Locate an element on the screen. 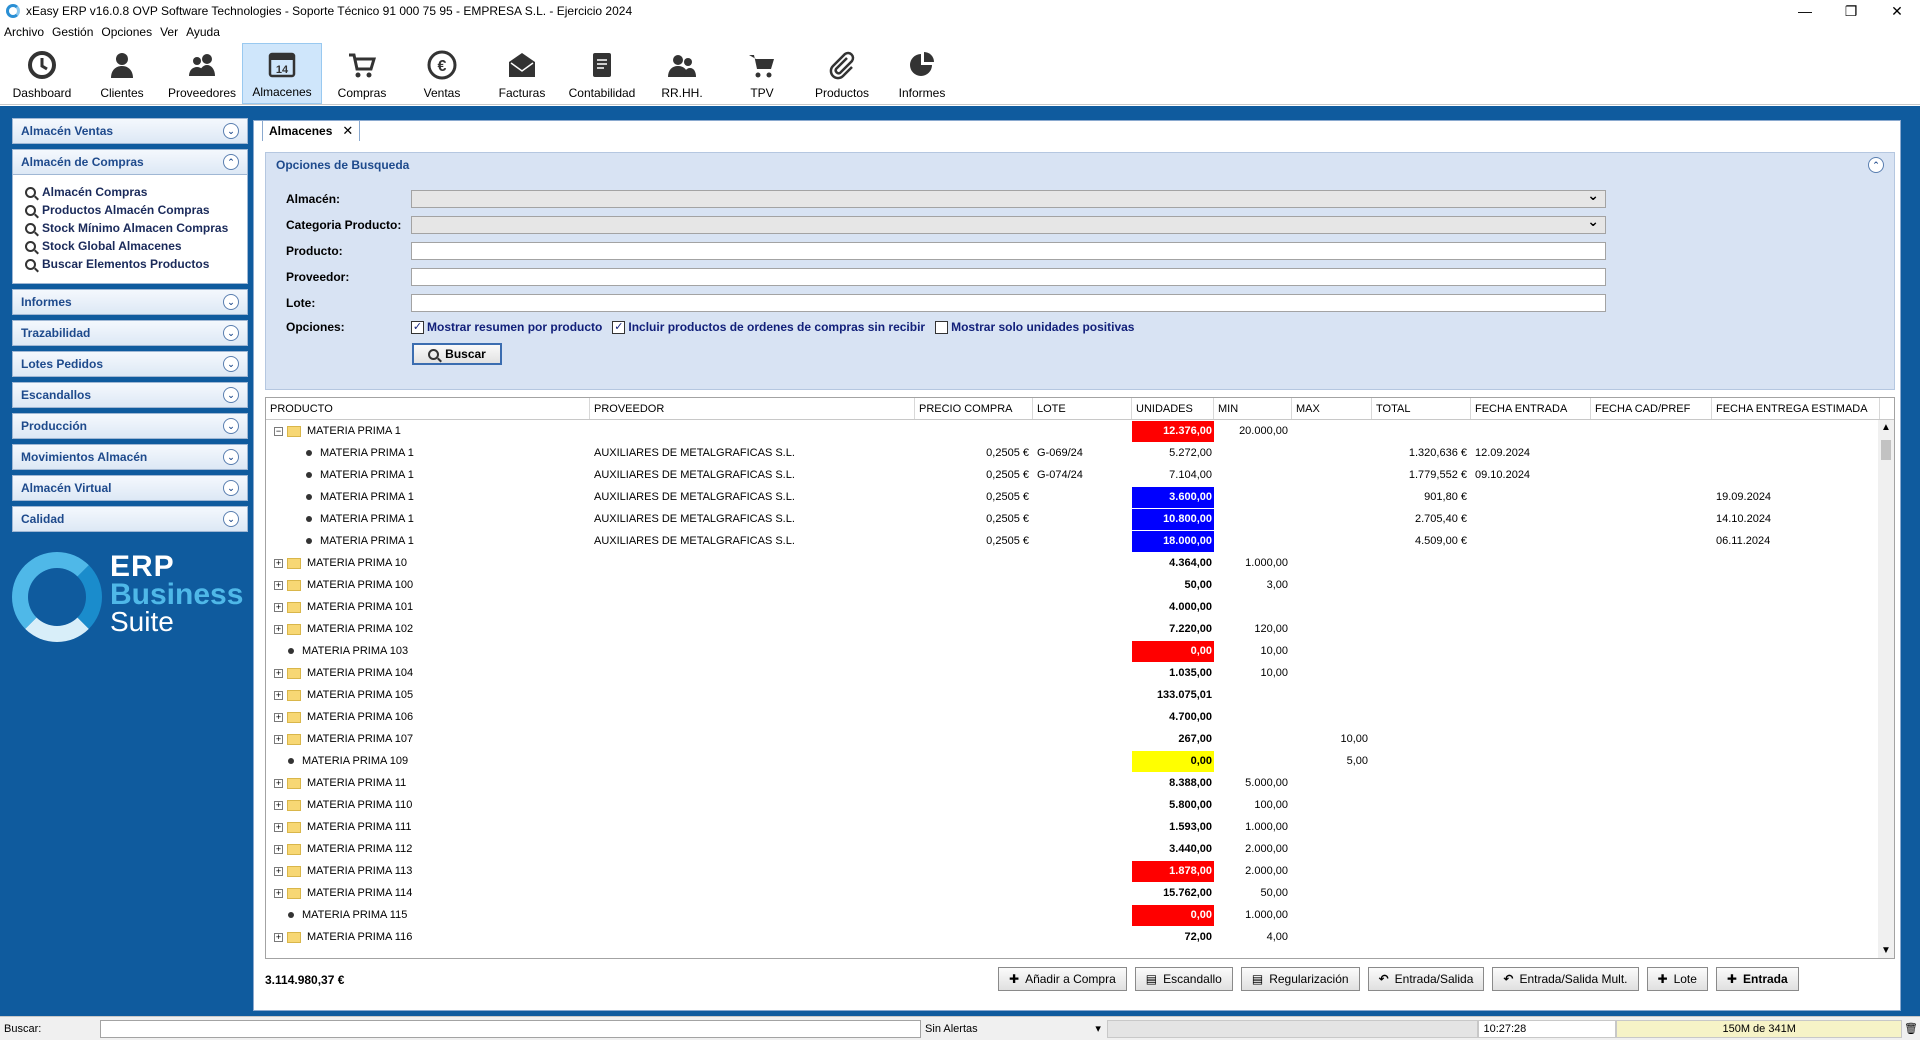 The width and height of the screenshot is (1920, 1040). table-row: + MATERIA PRIMA 107 267,00 10,00 is located at coordinates (1080, 739).